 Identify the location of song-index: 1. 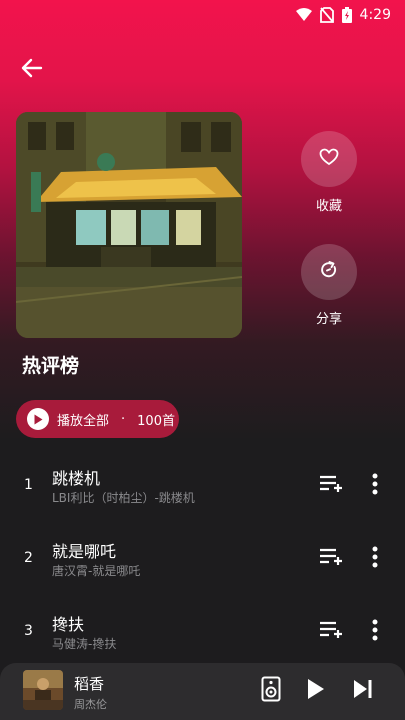
(28, 485).